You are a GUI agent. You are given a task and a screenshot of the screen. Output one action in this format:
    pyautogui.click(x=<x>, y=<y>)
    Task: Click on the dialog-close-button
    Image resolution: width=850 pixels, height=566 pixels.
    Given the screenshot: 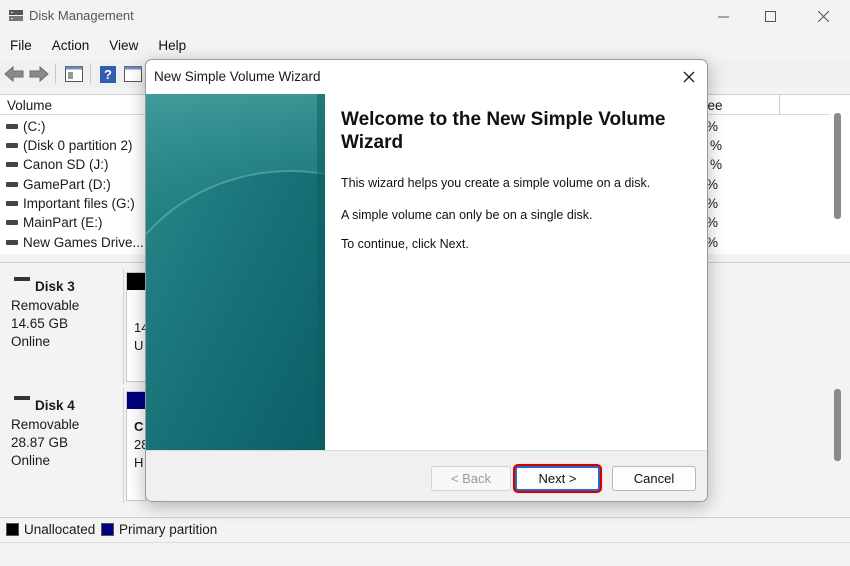 What is the action you would take?
    pyautogui.click(x=689, y=77)
    